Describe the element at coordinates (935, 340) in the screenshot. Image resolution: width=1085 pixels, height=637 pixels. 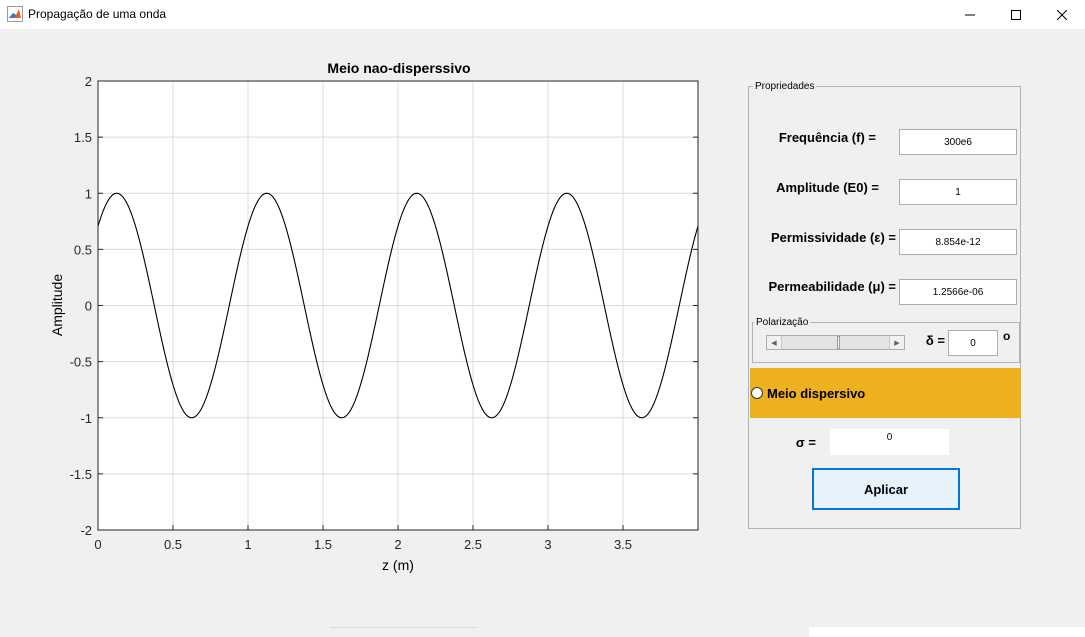
I see `delta-label: δ =` at that location.